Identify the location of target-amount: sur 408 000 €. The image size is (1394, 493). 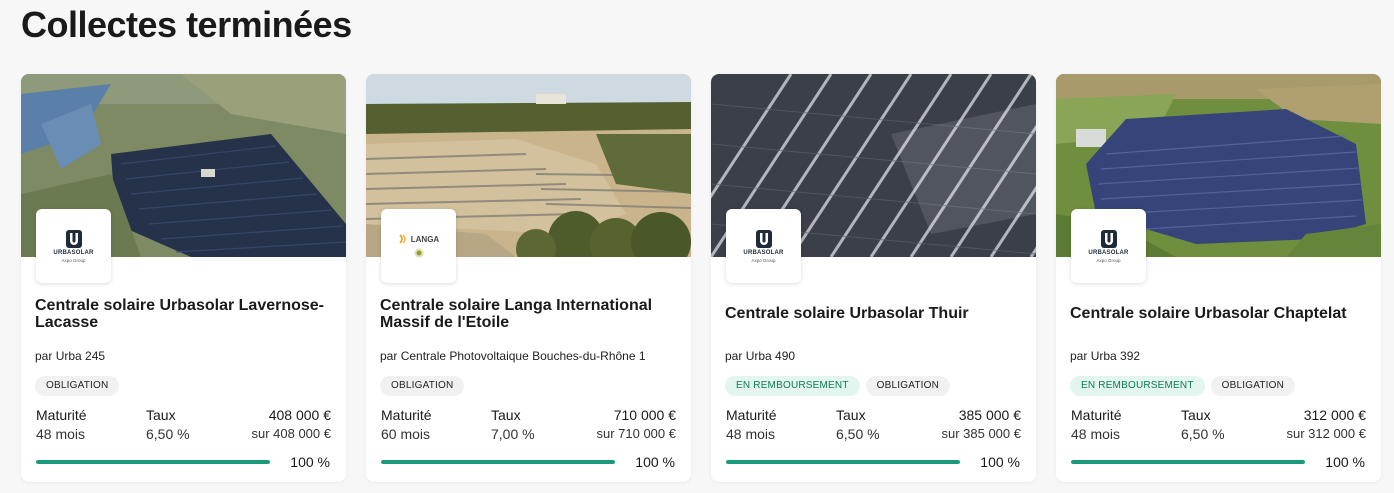
(291, 433).